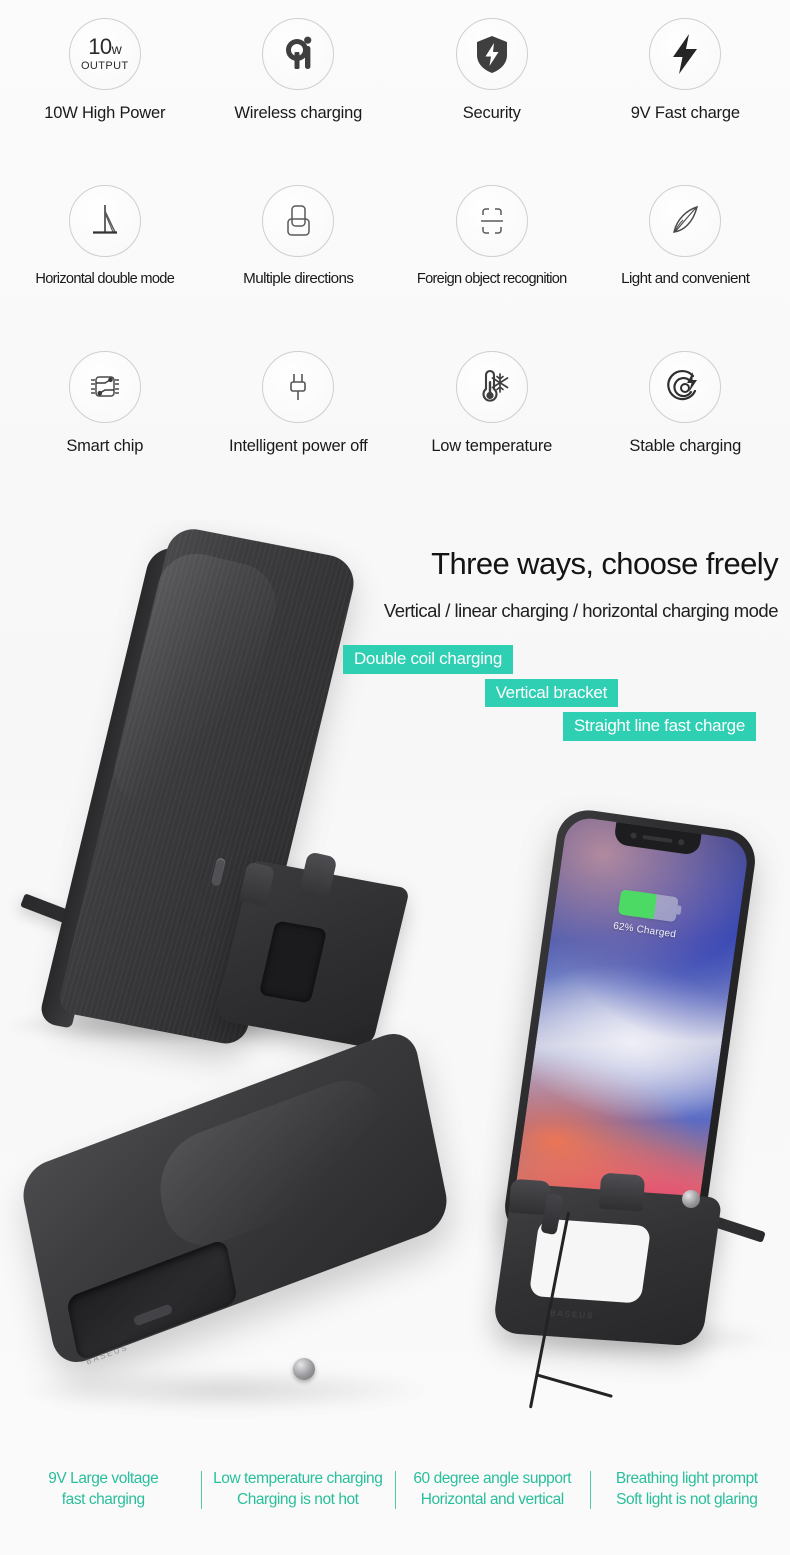  I want to click on face-id-sensor-icon, so click(681, 842).